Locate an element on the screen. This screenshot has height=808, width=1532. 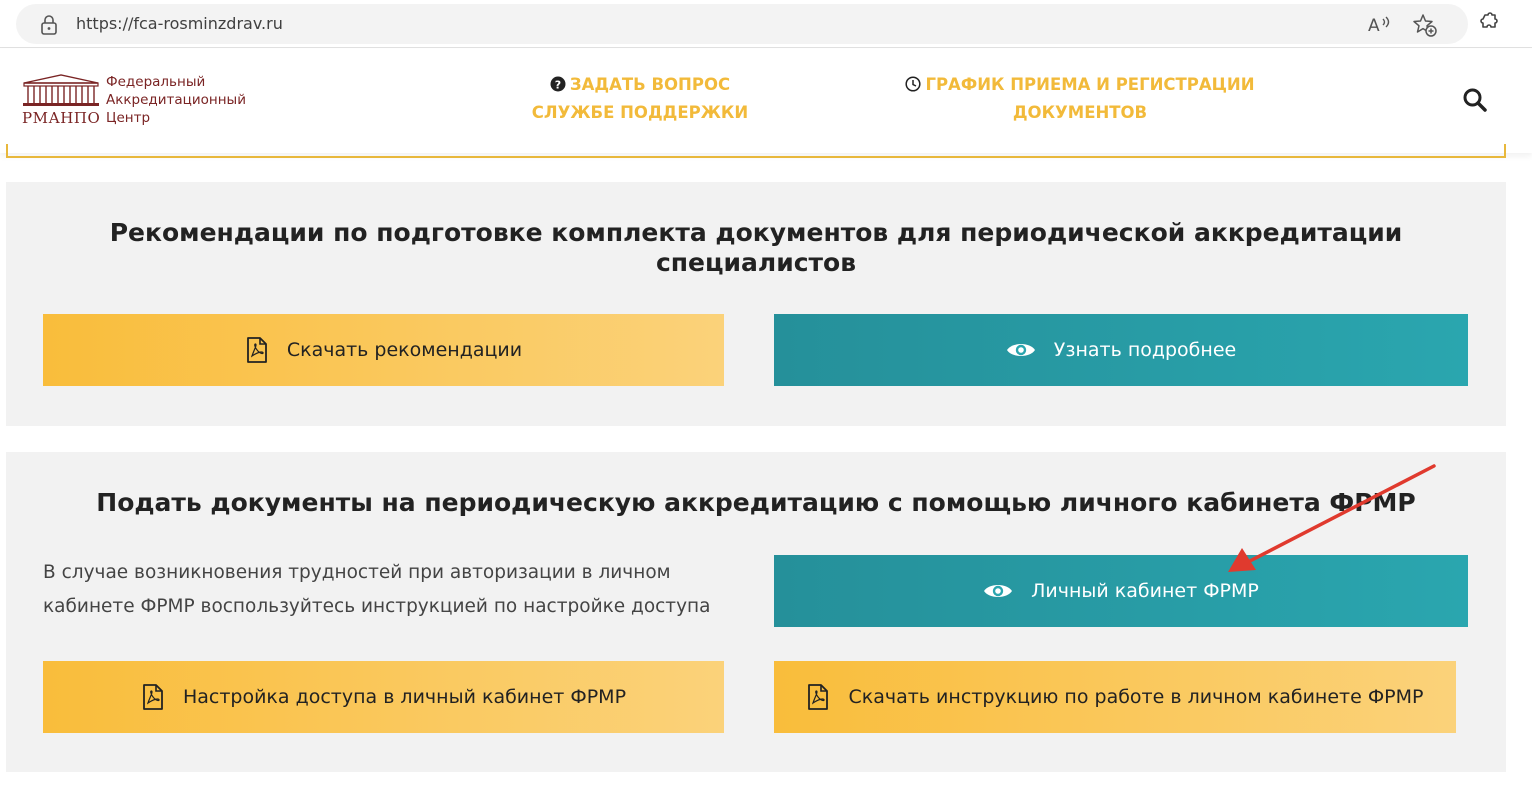
nav-schedule-line-2: ДОКУМЕНТОВ is located at coordinates (1080, 112).